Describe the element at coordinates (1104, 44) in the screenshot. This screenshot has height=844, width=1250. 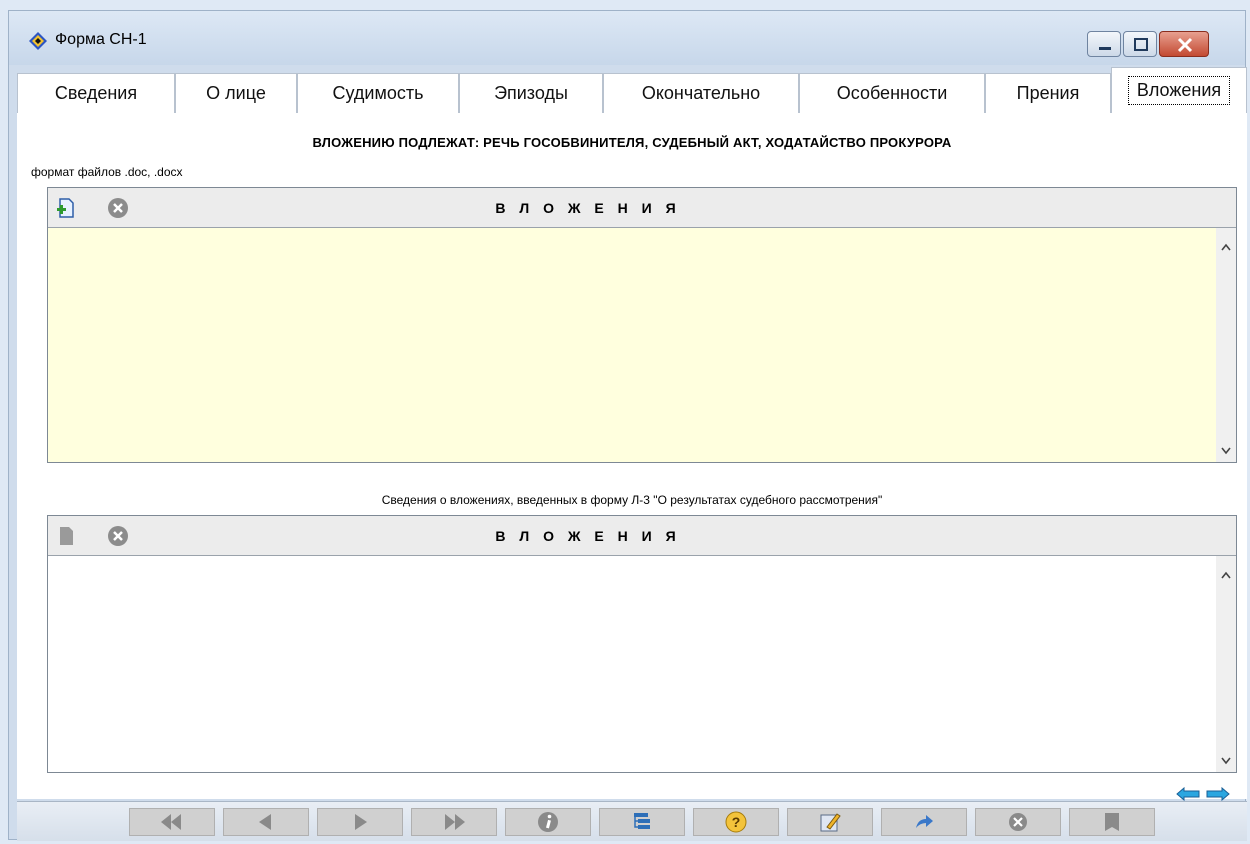
I see `minimize-button` at that location.